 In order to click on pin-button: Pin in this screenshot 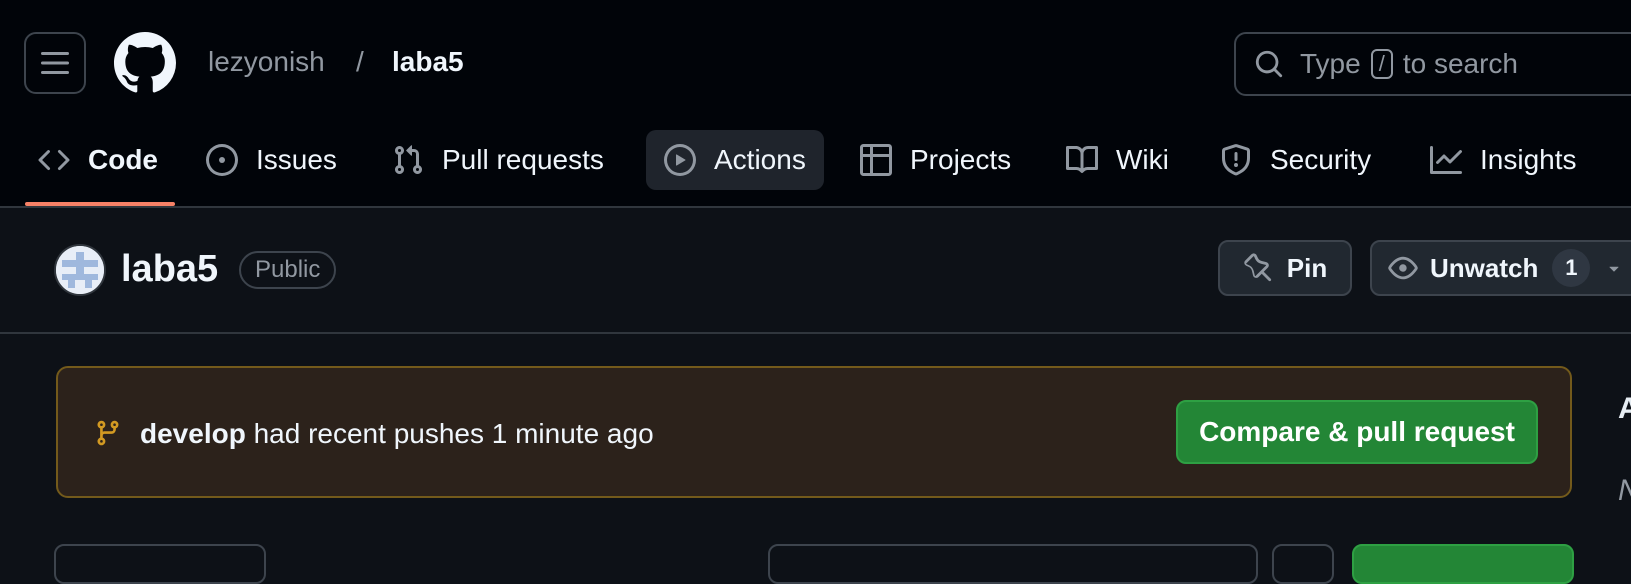, I will do `click(1285, 268)`.